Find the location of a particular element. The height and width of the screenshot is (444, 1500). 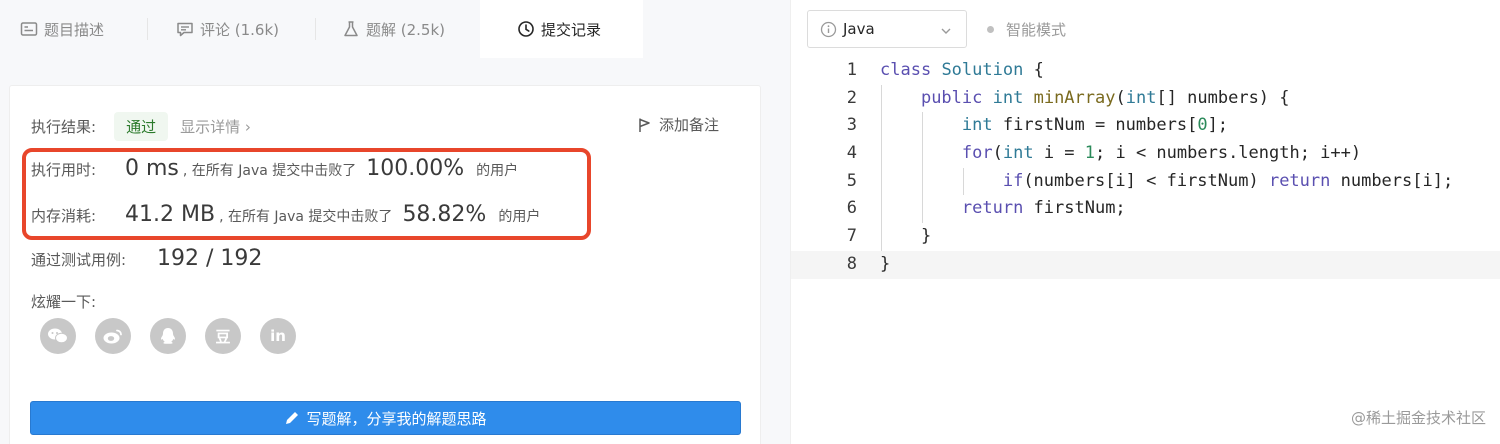

clock-icon is located at coordinates (526, 29).